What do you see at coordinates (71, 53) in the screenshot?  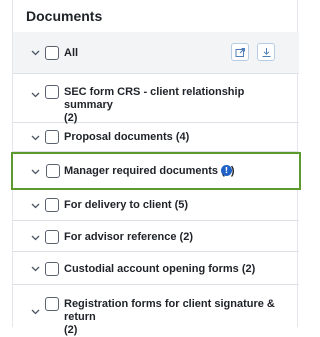 I see `all-label: All` at bounding box center [71, 53].